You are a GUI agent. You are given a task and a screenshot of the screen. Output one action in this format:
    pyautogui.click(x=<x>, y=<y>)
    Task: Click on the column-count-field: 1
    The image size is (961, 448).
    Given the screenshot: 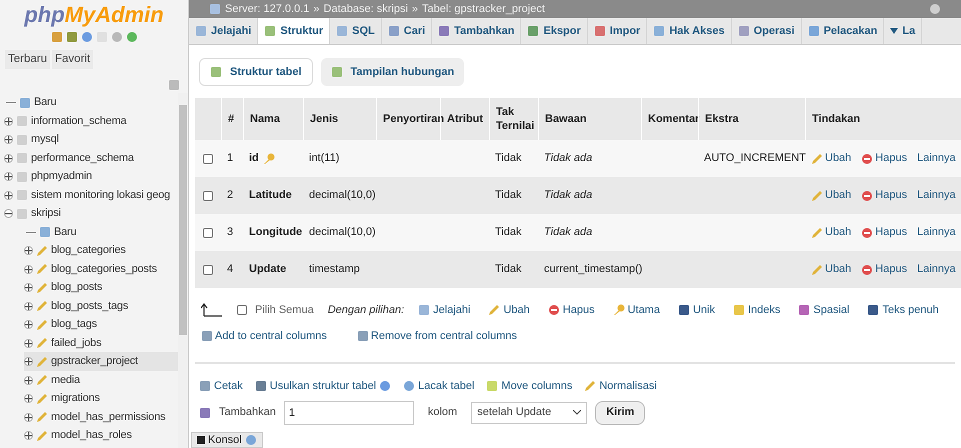 What is the action you would take?
    pyautogui.click(x=349, y=412)
    